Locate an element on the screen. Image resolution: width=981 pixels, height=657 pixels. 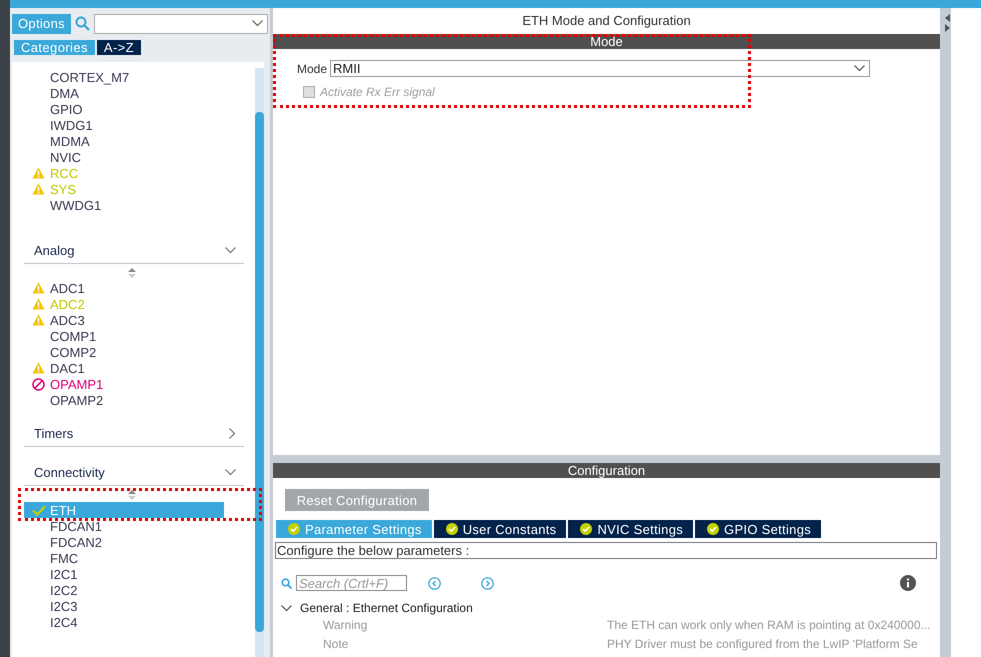
search-combo-field is located at coordinates (181, 24).